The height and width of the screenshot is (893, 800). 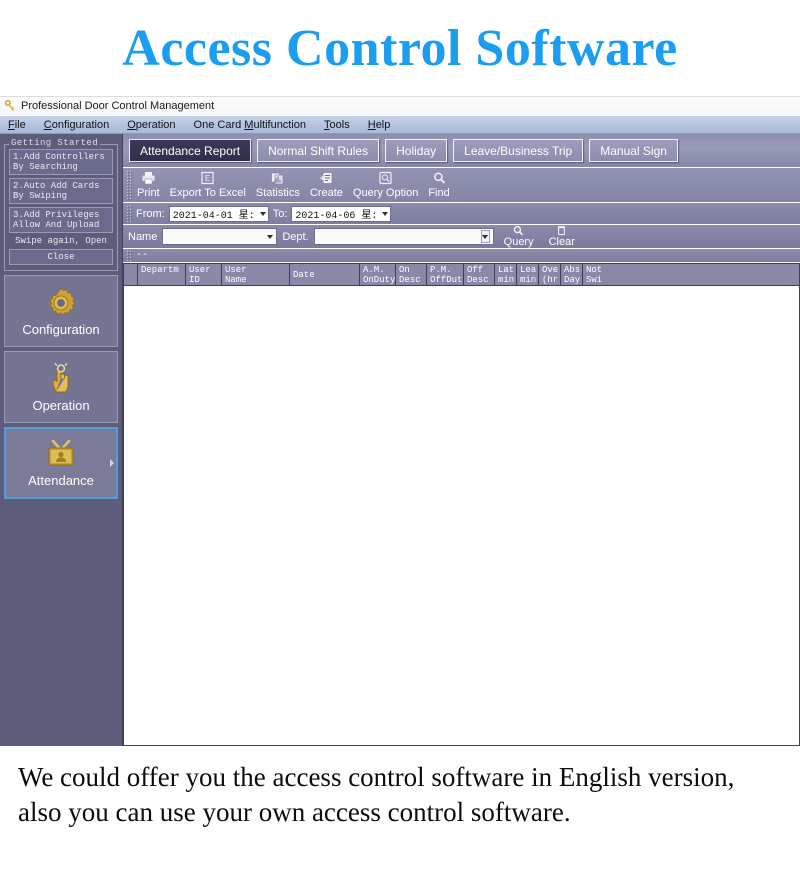 What do you see at coordinates (400, 106) in the screenshot?
I see `window-title-bar: Professional Door Control Management` at bounding box center [400, 106].